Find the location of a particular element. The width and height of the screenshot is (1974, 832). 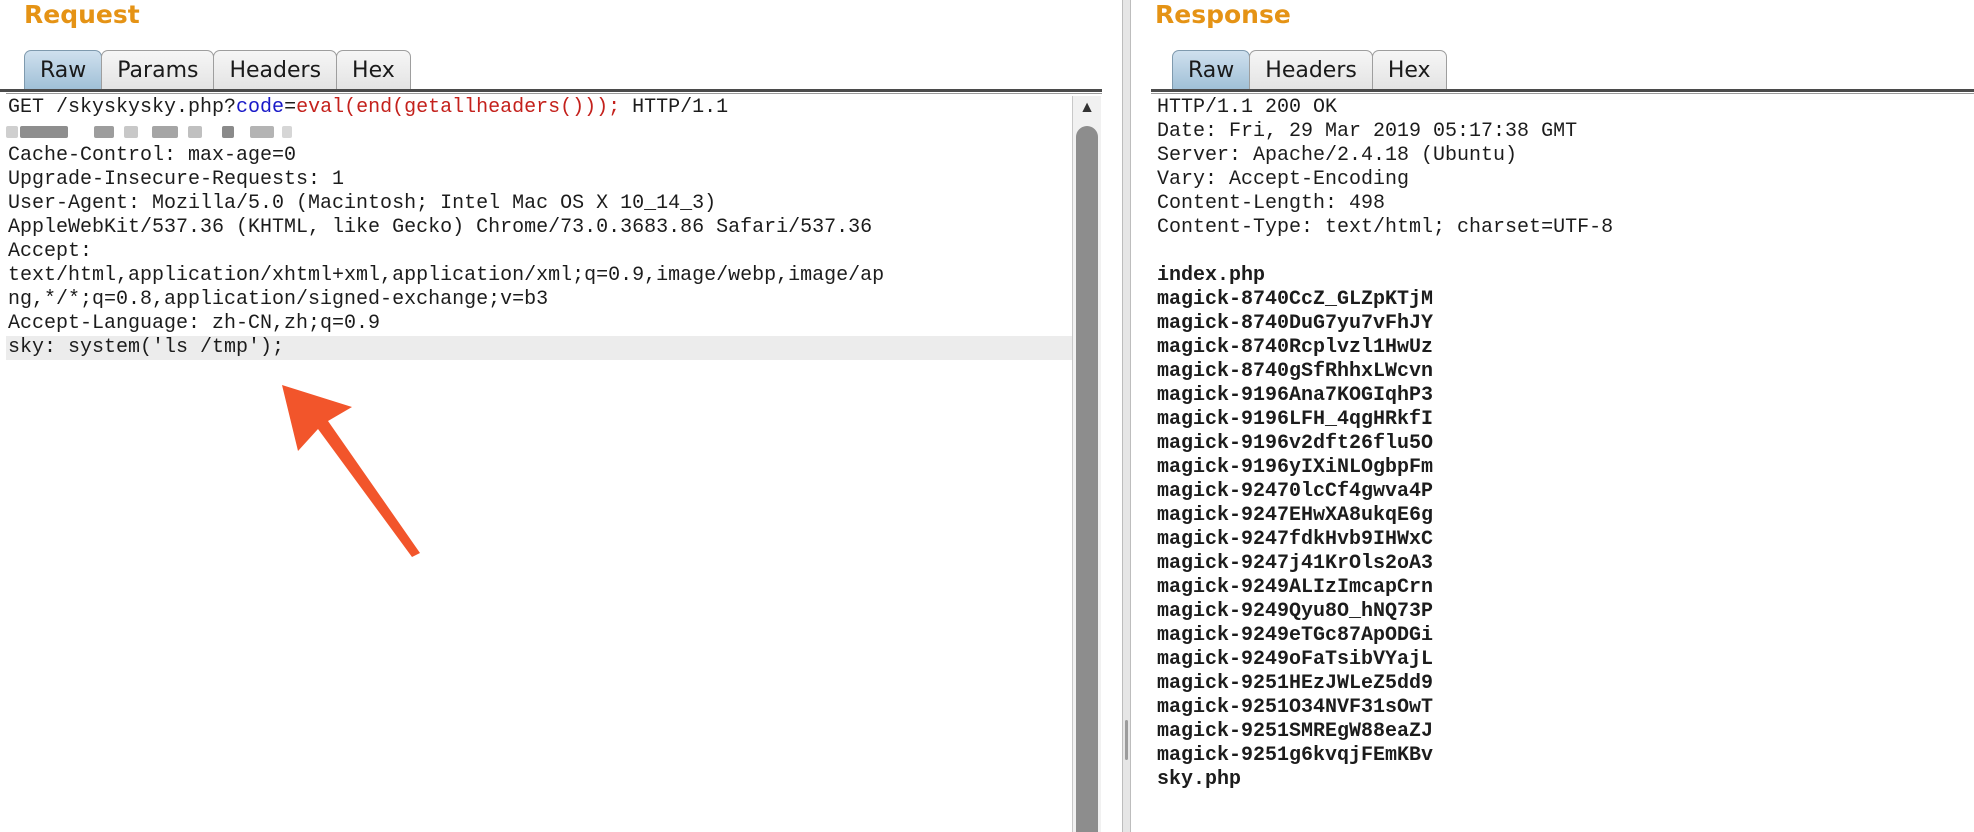

request-param-value: eval(end(getallheaders())); is located at coordinates (458, 107).